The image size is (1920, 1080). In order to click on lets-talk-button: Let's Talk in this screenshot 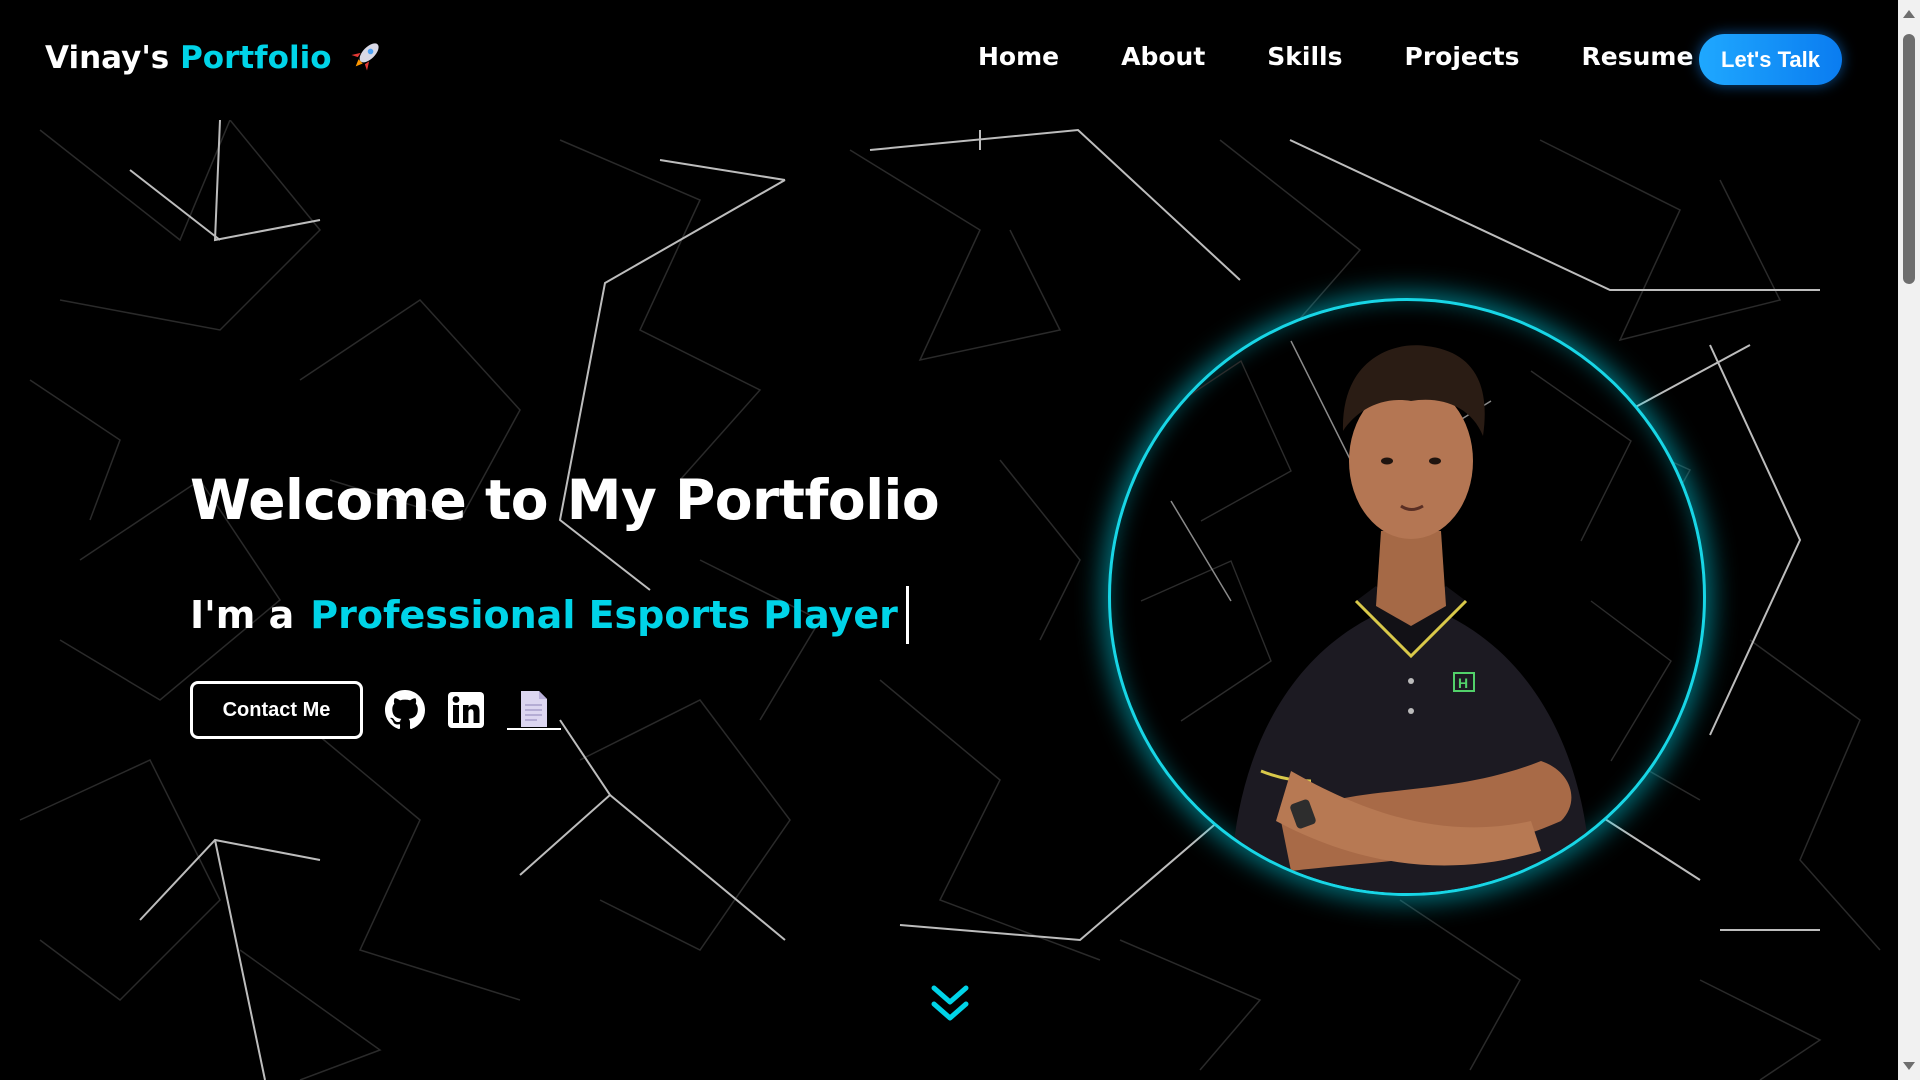, I will do `click(1770, 59)`.